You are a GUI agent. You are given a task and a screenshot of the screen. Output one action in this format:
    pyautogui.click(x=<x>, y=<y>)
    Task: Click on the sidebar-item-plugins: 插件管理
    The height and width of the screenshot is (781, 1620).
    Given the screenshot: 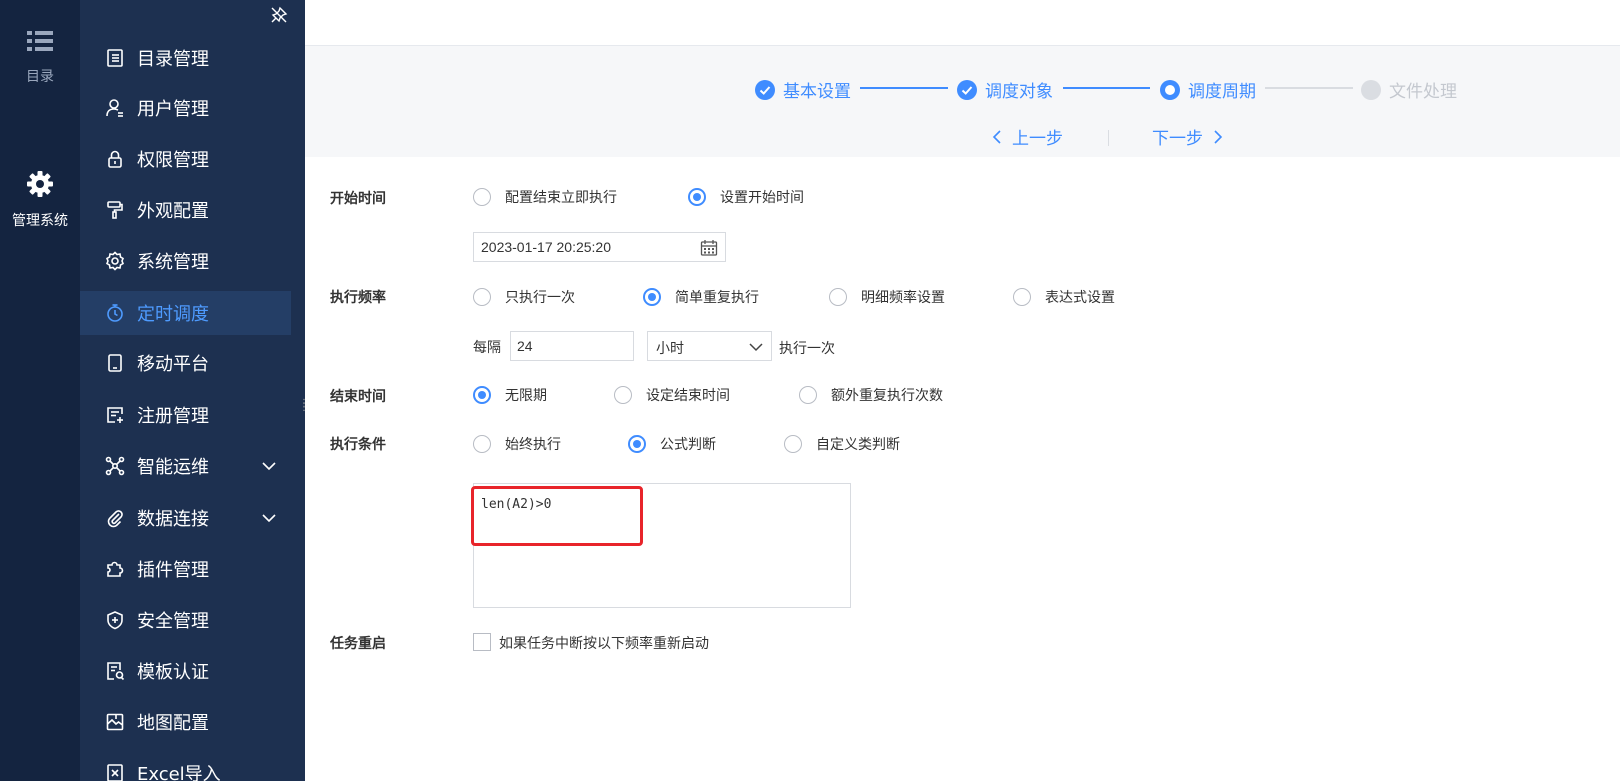 What is the action you would take?
    pyautogui.click(x=185, y=569)
    